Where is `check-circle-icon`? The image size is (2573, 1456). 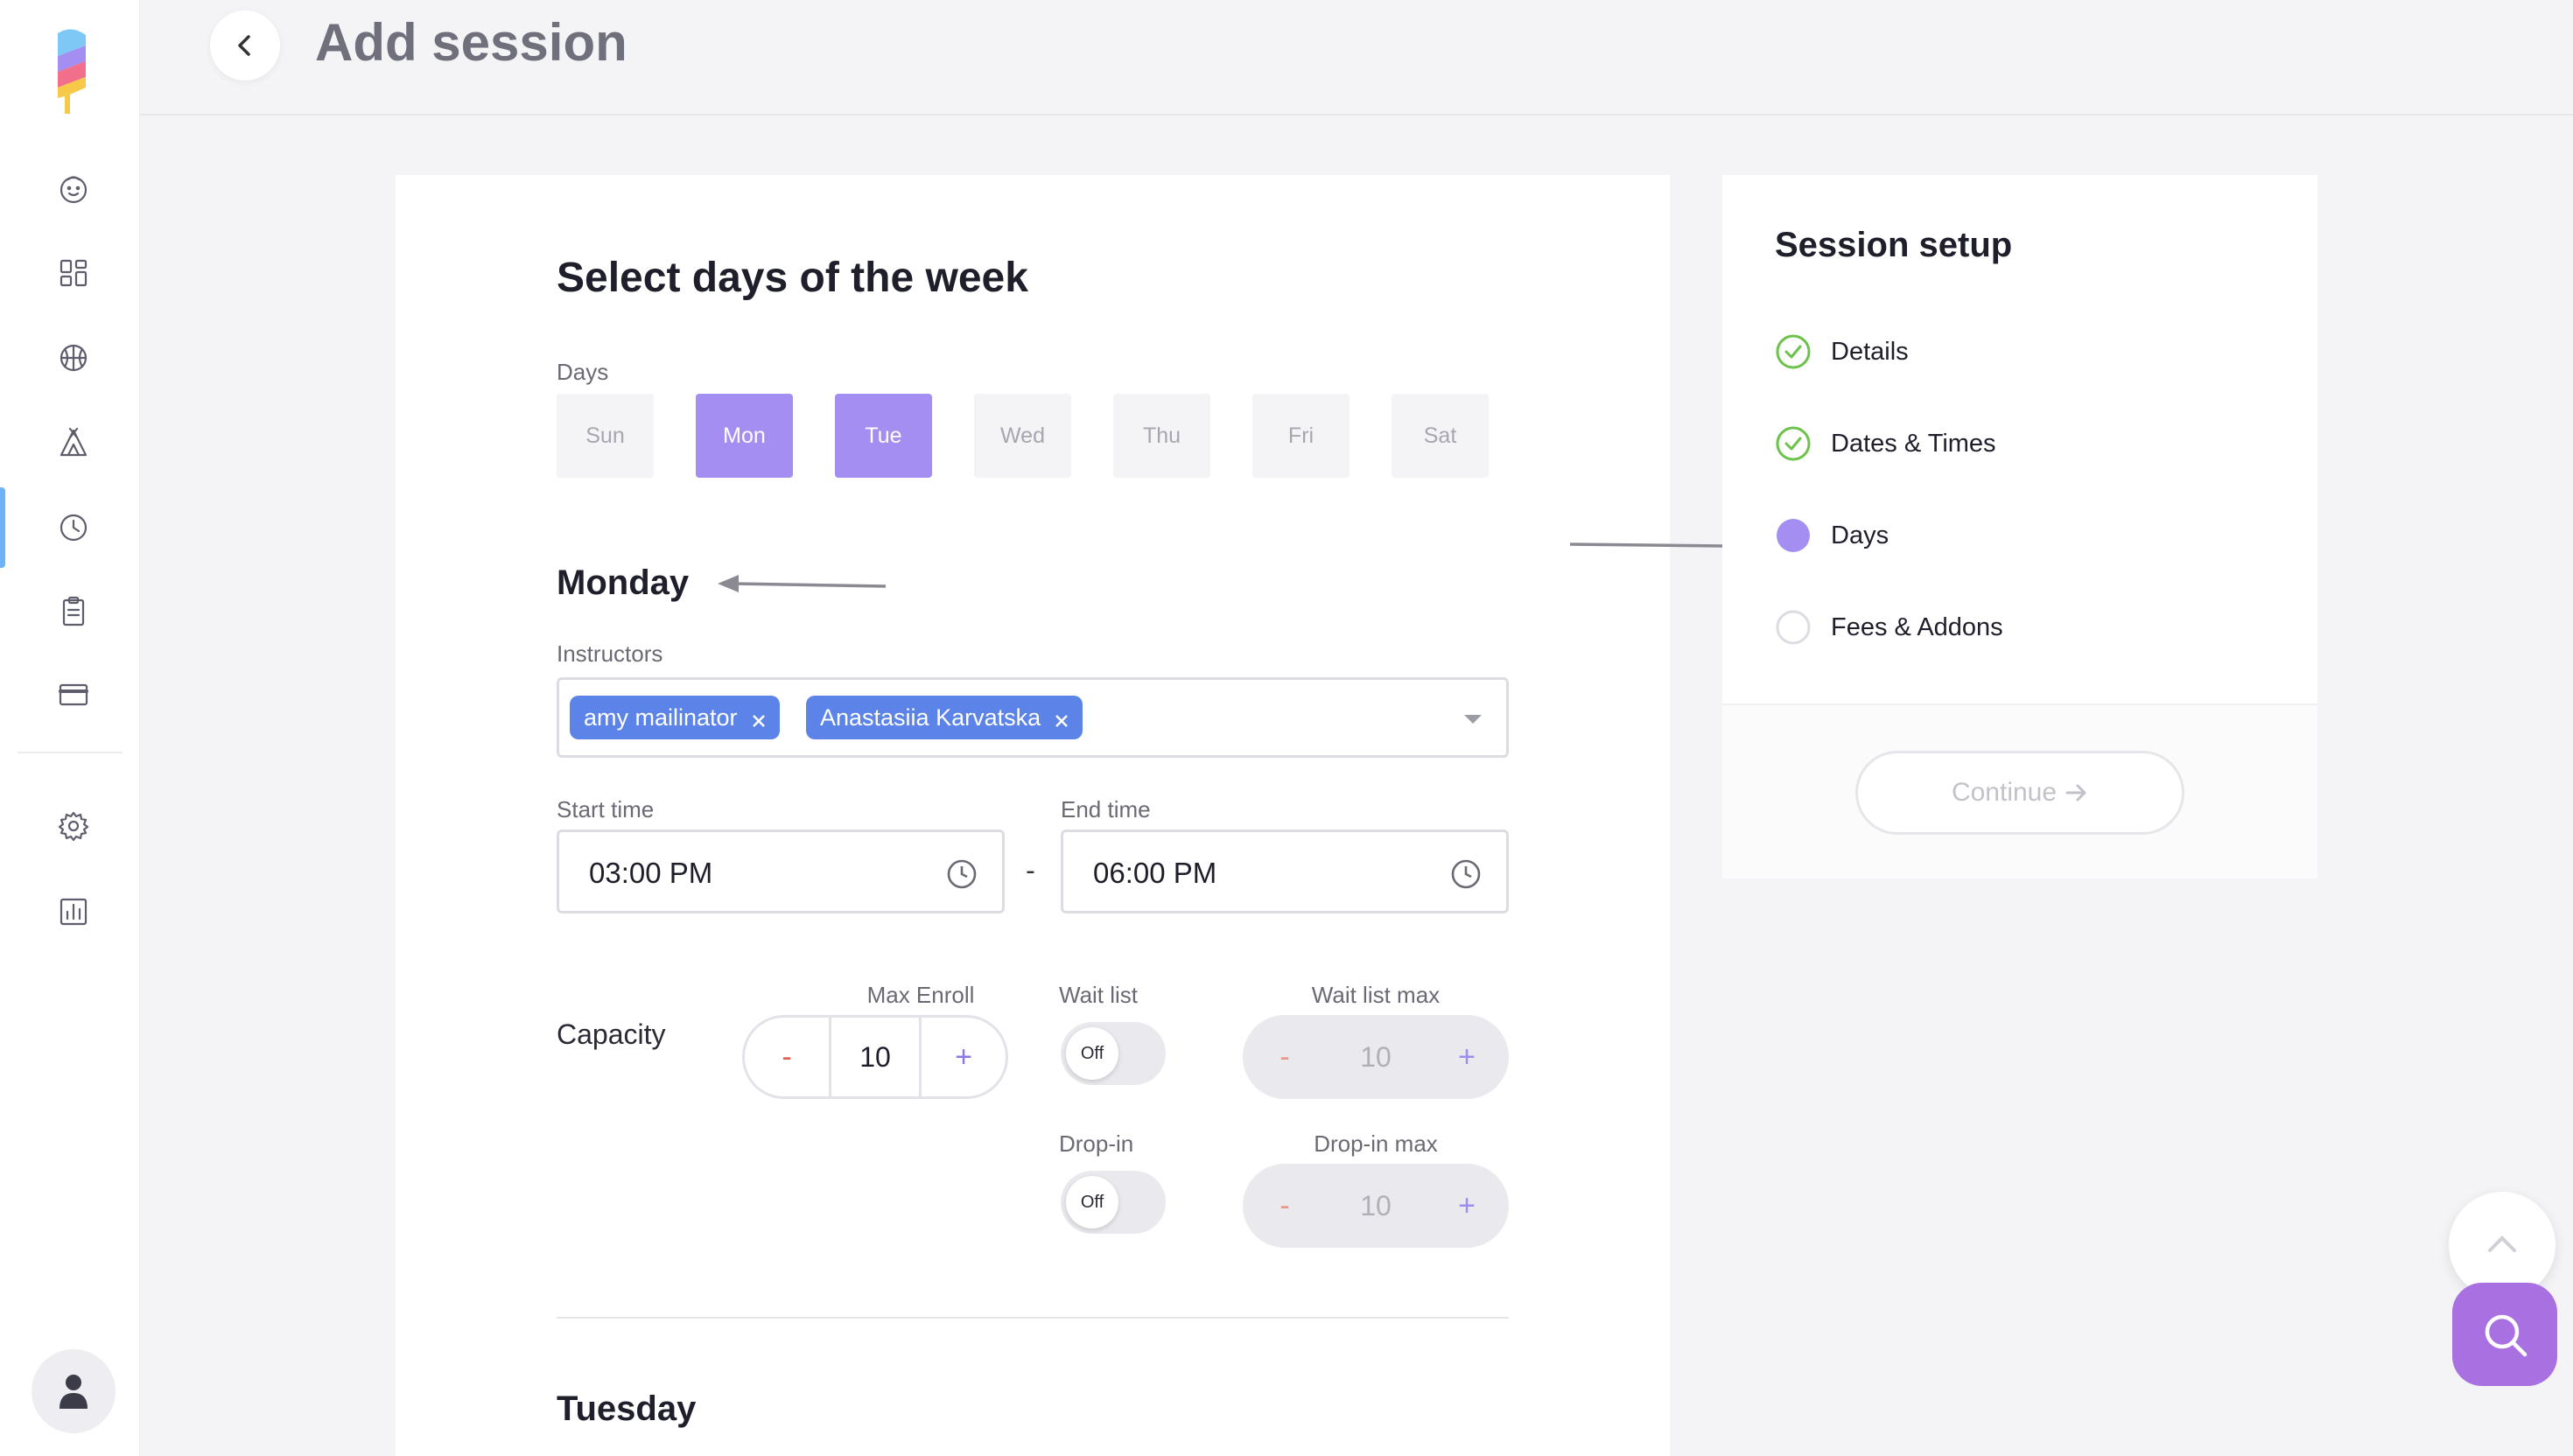 check-circle-icon is located at coordinates (1793, 351).